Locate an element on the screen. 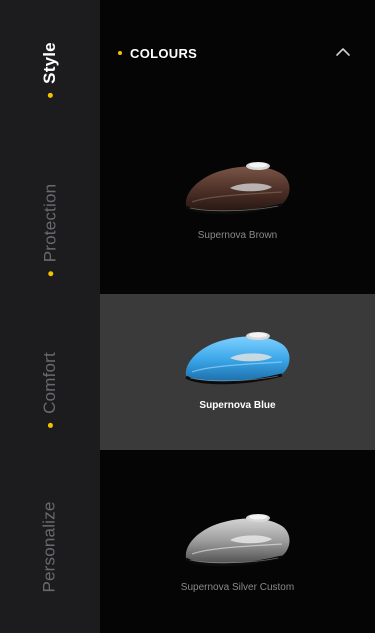  sidebar-item-protection: Protection is located at coordinates (50, 230).